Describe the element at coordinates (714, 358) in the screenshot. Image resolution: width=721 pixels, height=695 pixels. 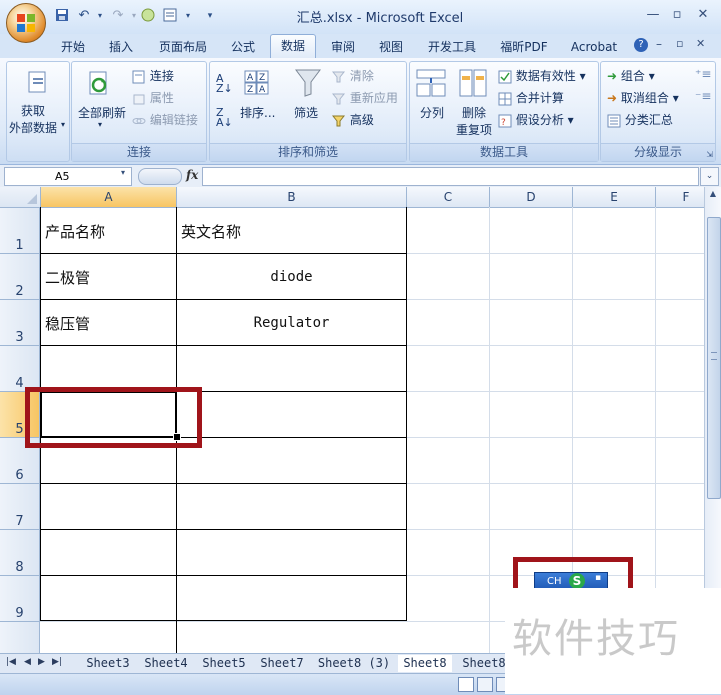
I see `vertical-scroll-thumb` at that location.